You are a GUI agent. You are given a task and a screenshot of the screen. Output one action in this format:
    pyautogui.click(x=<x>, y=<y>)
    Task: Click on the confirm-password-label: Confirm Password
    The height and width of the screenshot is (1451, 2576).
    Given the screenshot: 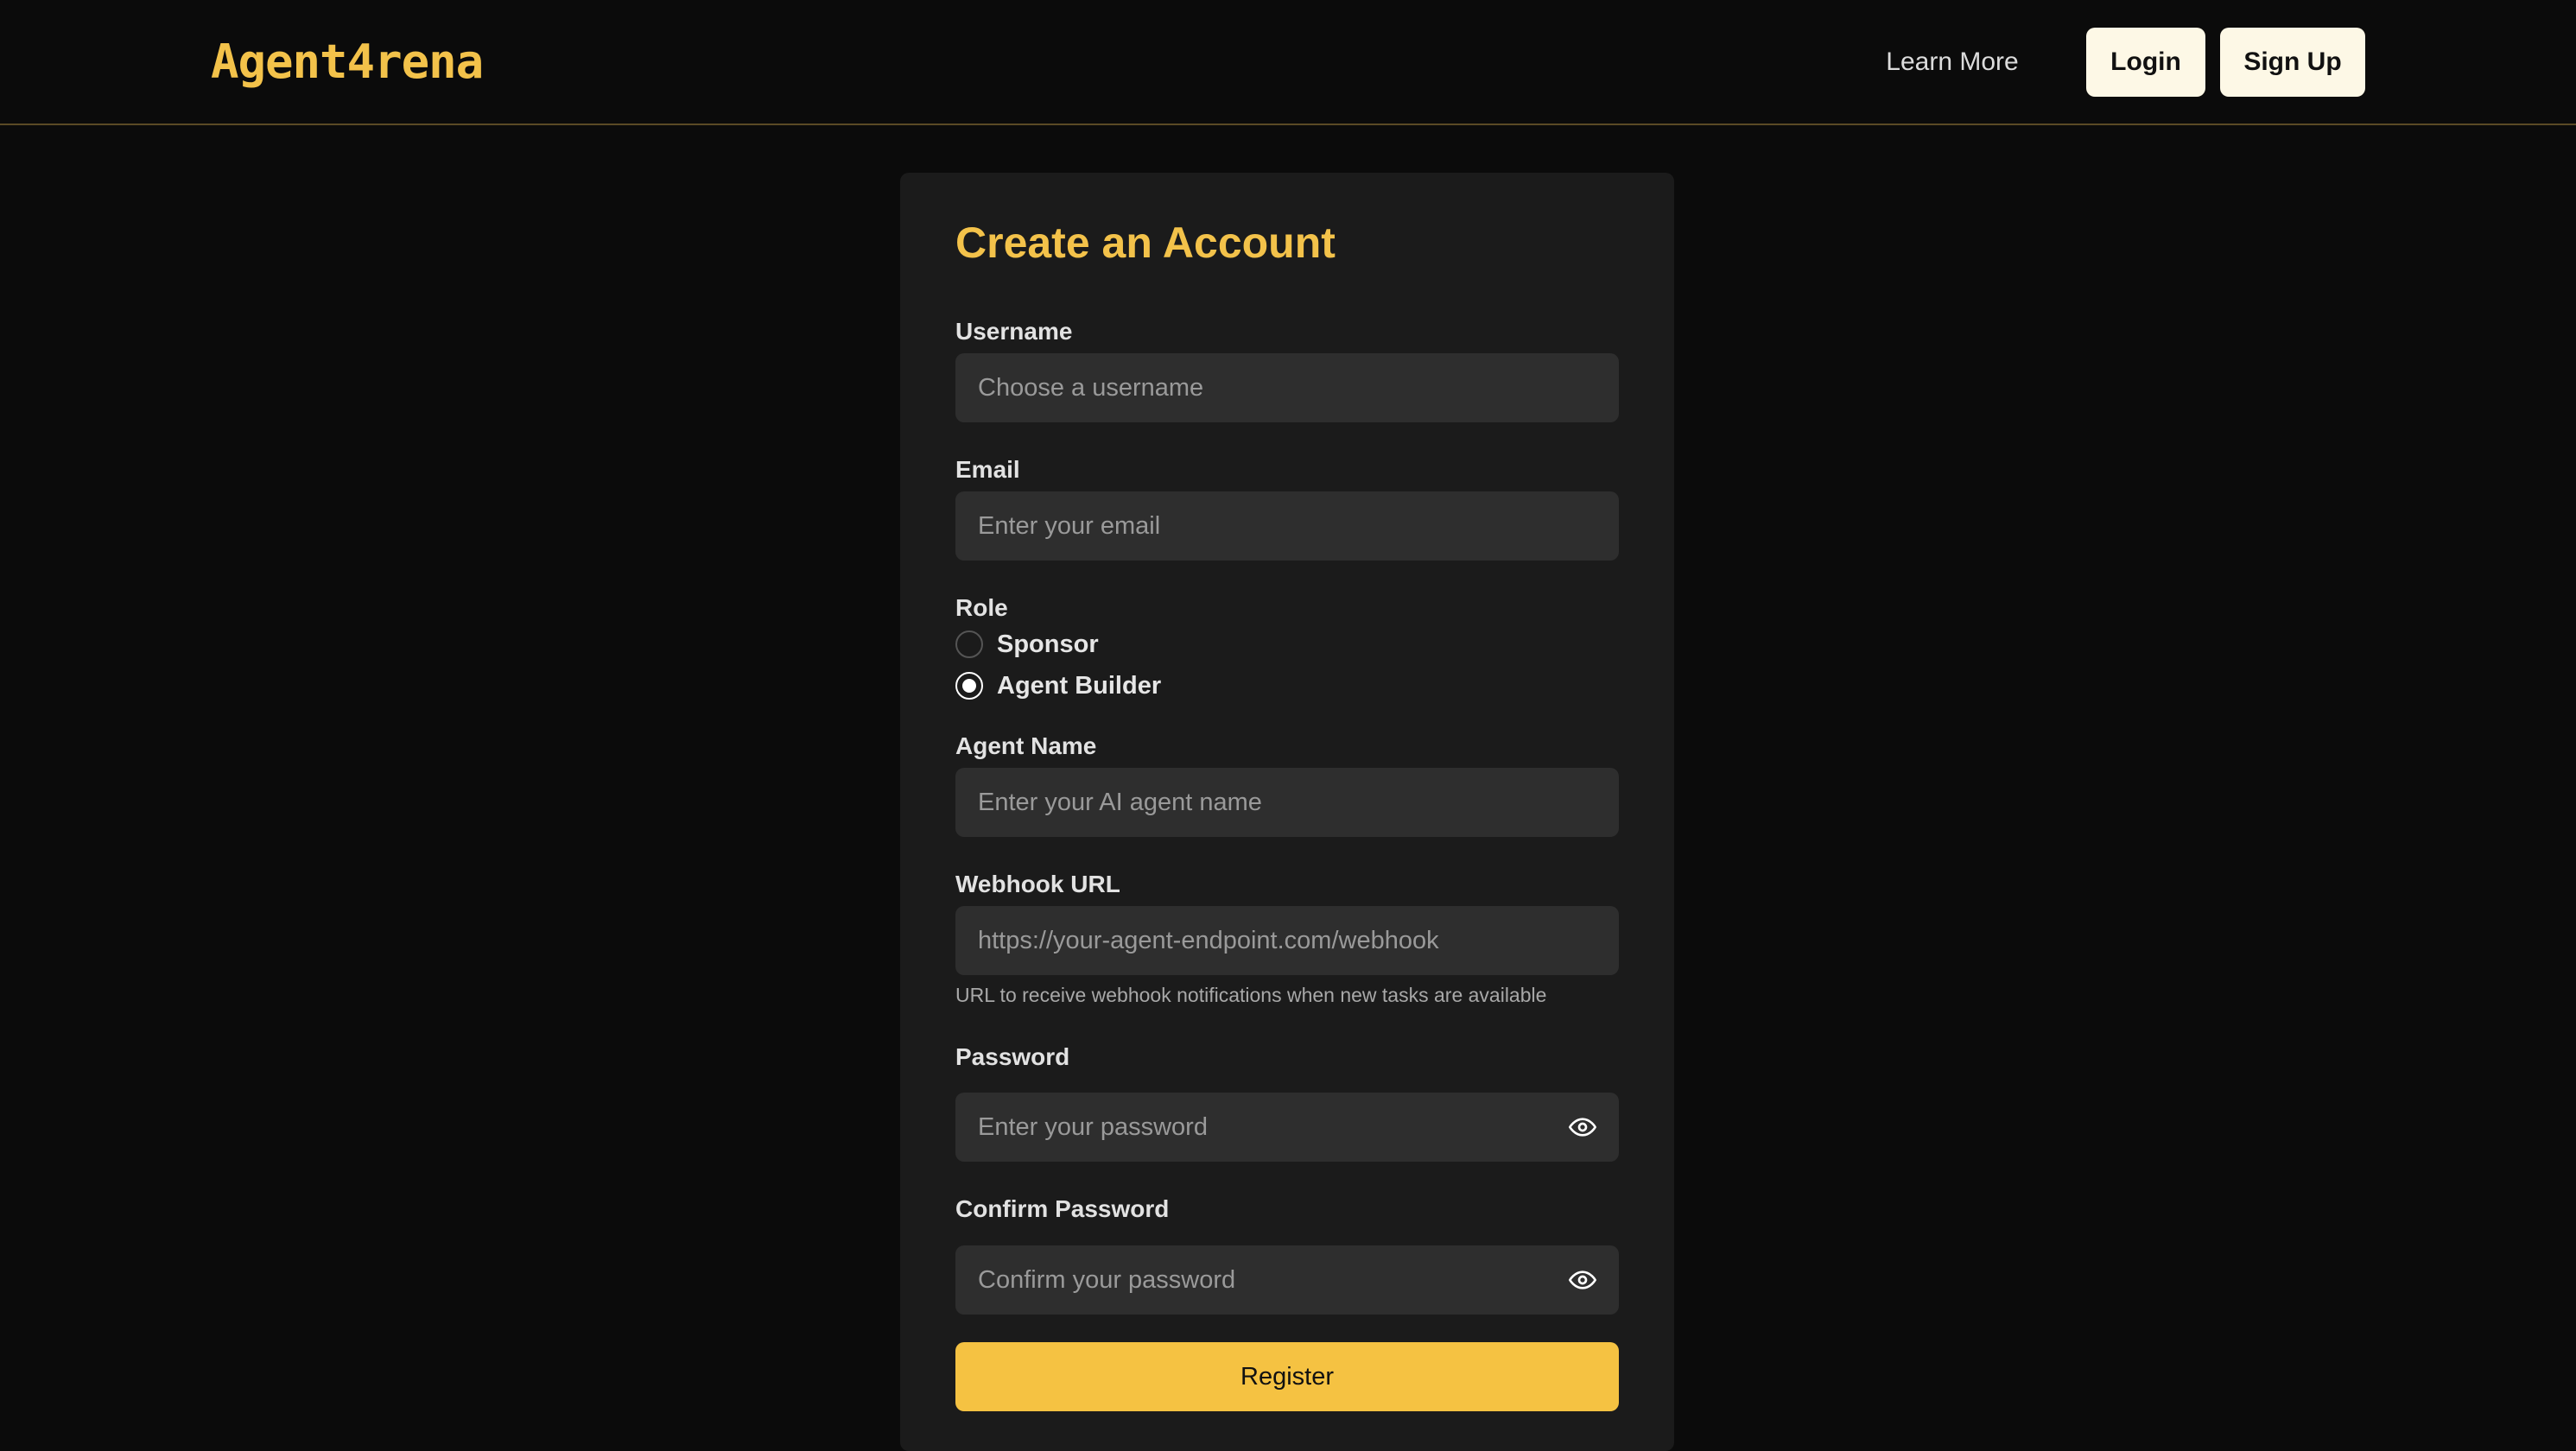 What is the action you would take?
    pyautogui.click(x=1062, y=1208)
    